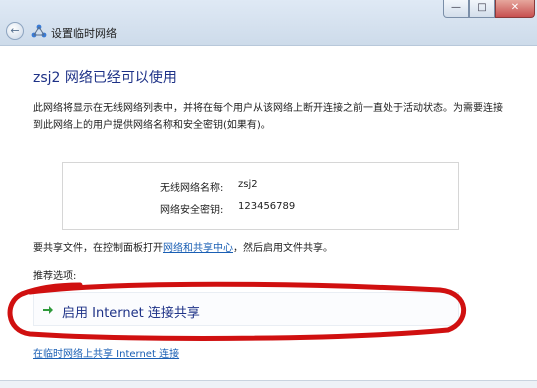 The height and width of the screenshot is (388, 537). What do you see at coordinates (106, 352) in the screenshot?
I see `share-internet-link: 在临时网络上共享 Internet 连接` at bounding box center [106, 352].